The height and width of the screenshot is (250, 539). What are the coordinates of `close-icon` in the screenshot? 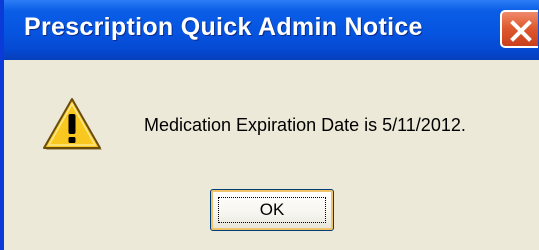 It's located at (521, 31).